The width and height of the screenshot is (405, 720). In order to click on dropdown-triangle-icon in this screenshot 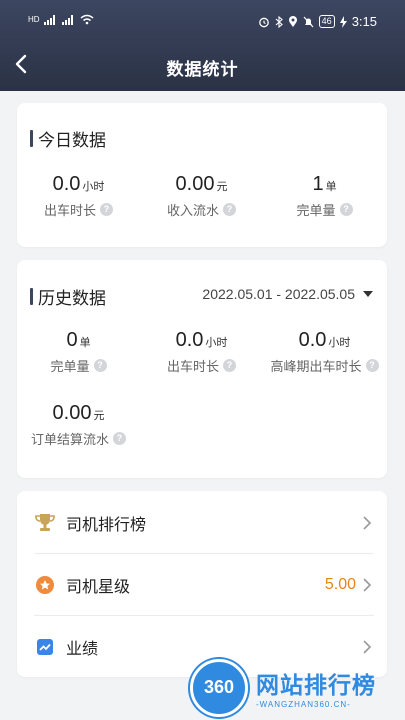, I will do `click(368, 294)`.